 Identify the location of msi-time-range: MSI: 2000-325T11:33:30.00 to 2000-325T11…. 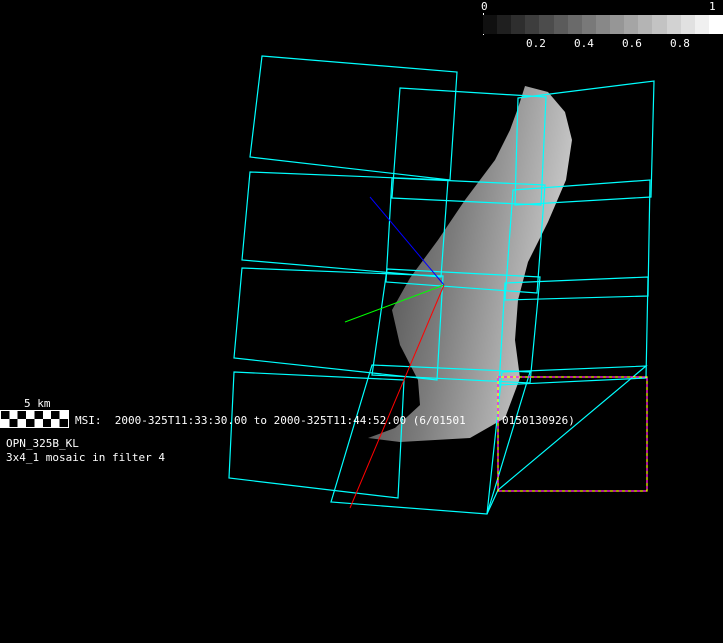
(270, 420).